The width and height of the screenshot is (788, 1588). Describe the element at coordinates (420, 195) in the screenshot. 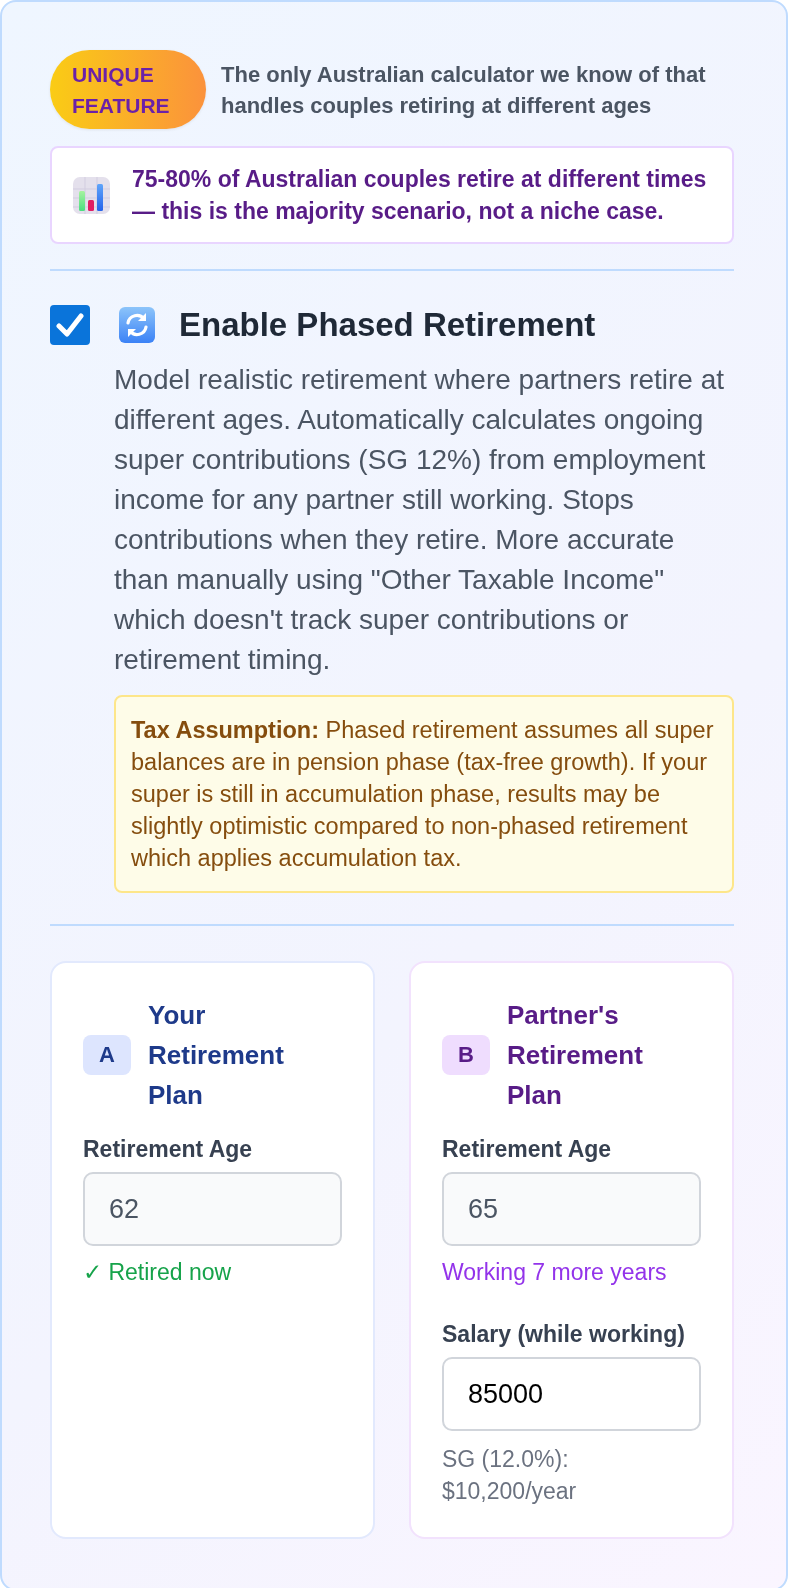

I see `callout-text: 75-80% of Australian couples retire at different times — this is the majority scenario, not a niche case.` at that location.